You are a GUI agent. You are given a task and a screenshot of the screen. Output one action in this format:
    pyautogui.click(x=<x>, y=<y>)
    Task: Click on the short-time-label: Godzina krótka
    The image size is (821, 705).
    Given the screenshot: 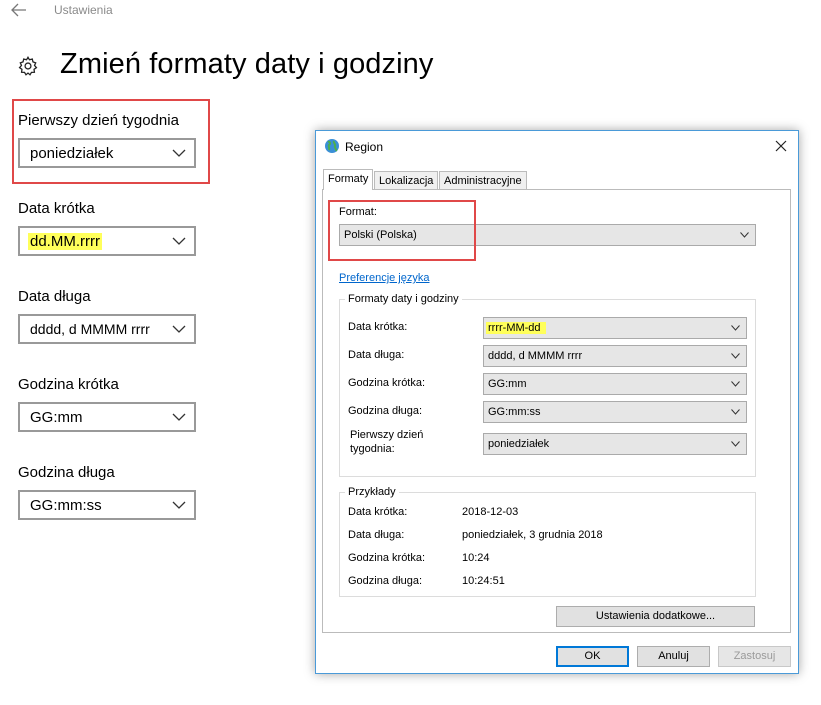 What is the action you would take?
    pyautogui.click(x=68, y=384)
    